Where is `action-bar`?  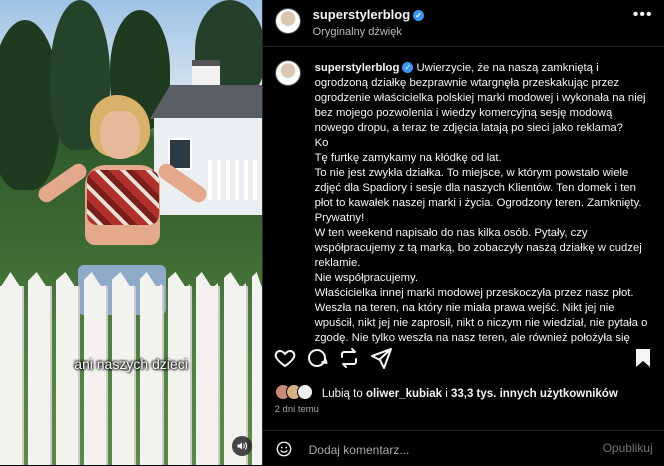
action-bar is located at coordinates (463, 361).